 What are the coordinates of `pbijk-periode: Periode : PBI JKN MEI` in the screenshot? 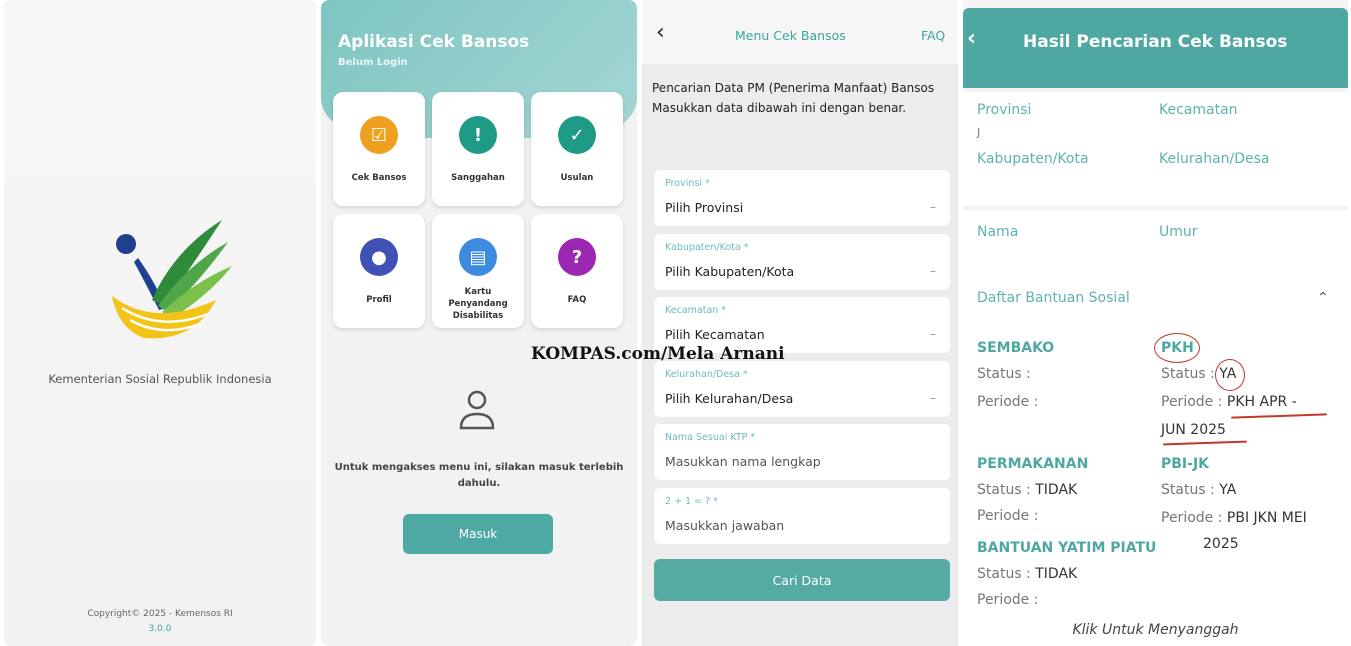 It's located at (1234, 518).